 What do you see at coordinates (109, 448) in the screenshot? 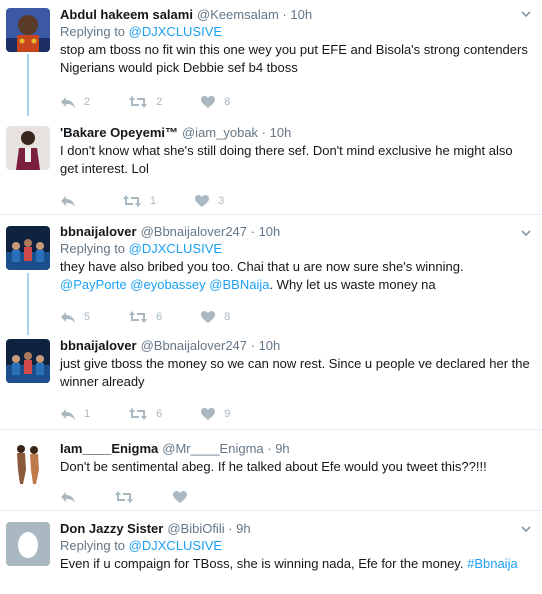
I see `author-name: Iam____Enigma` at bounding box center [109, 448].